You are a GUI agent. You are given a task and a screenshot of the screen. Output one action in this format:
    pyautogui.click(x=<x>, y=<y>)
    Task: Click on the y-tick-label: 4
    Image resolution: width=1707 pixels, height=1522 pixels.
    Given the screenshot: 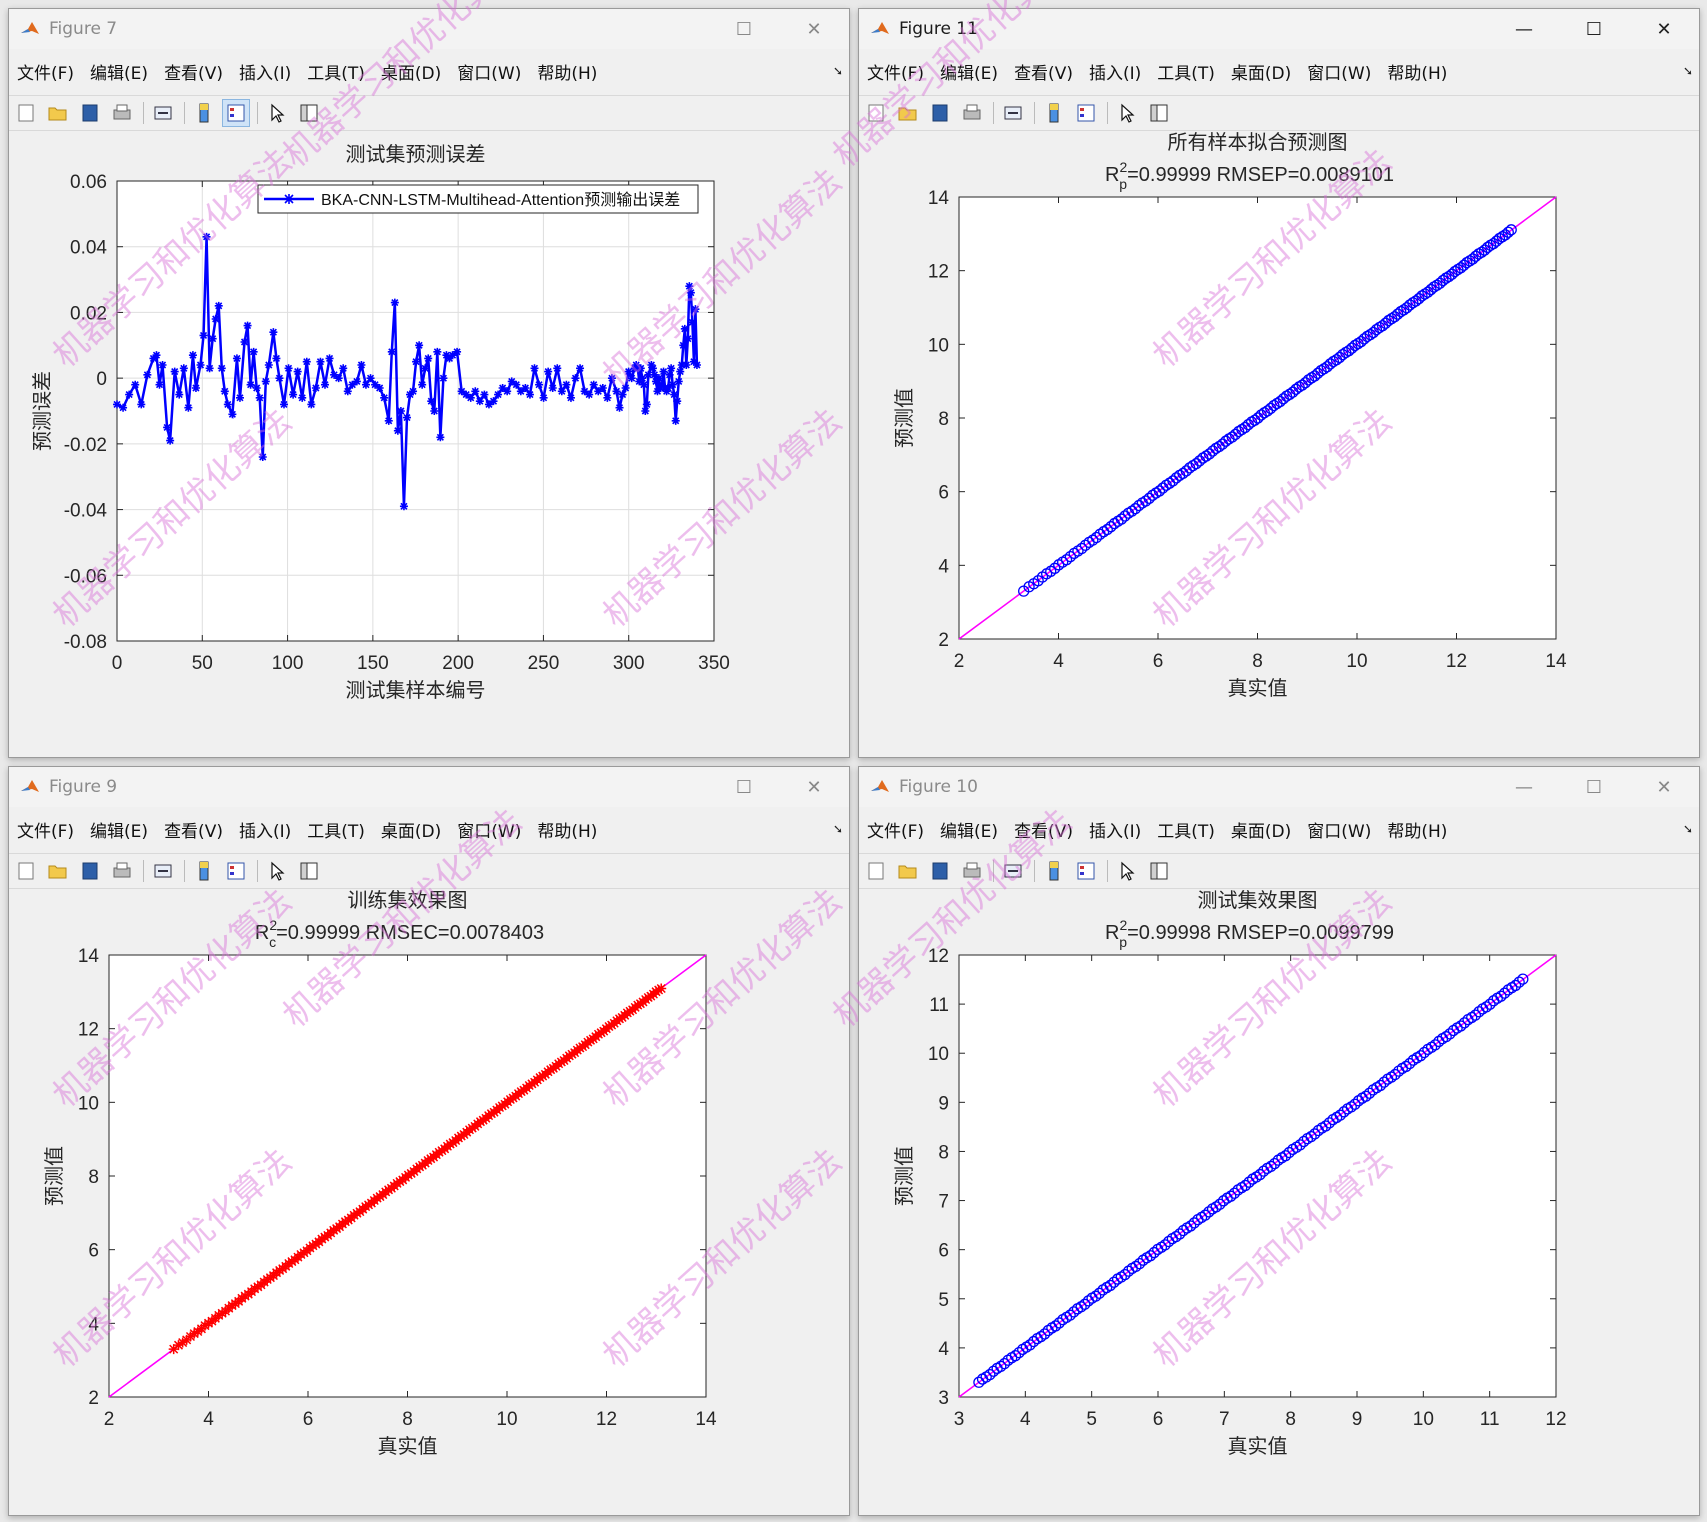 What is the action you would take?
    pyautogui.click(x=93, y=1324)
    